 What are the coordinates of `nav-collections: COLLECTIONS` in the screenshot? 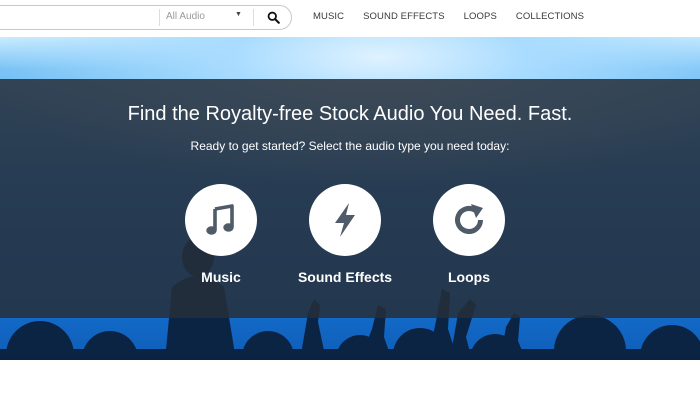 It's located at (550, 16).